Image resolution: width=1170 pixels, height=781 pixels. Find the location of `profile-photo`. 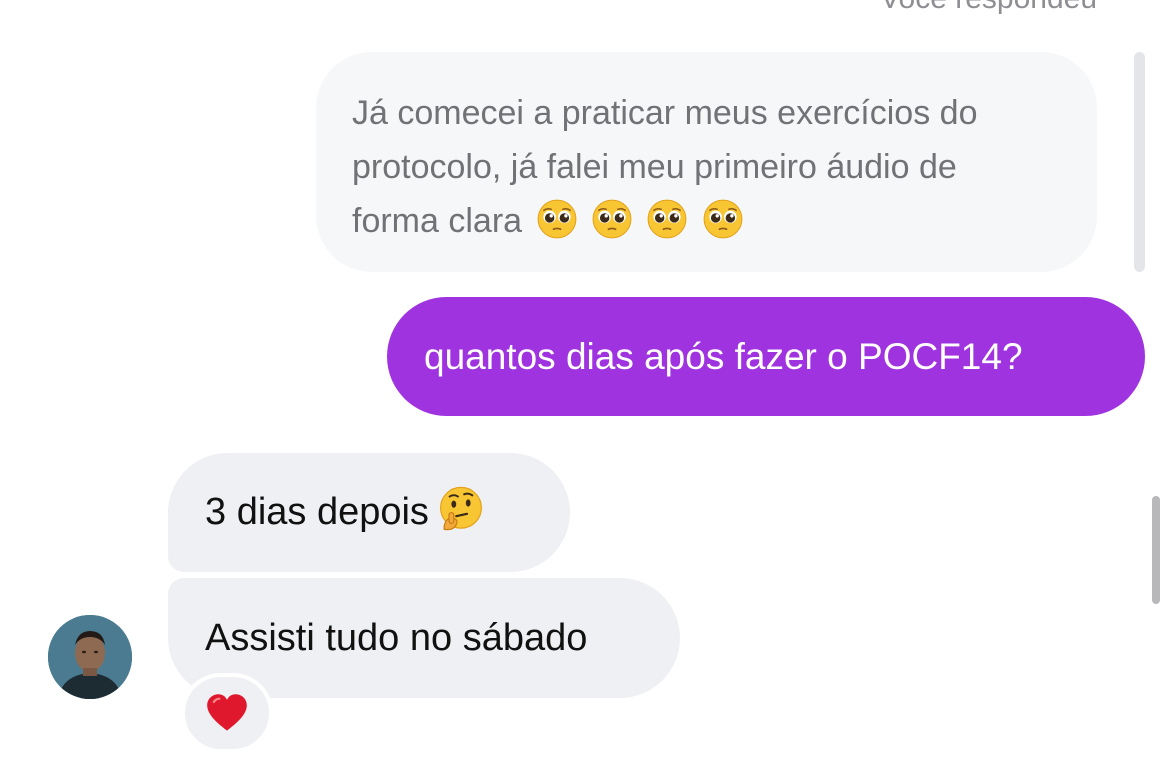

profile-photo is located at coordinates (90, 657).